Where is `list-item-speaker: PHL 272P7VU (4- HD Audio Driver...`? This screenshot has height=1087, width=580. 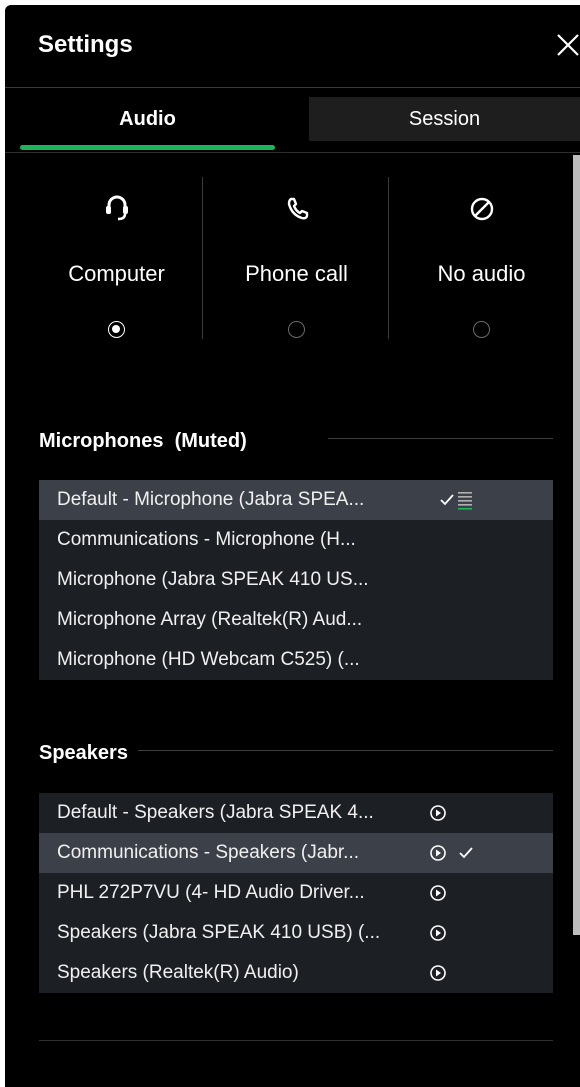
list-item-speaker: PHL 272P7VU (4- HD Audio Driver... is located at coordinates (296, 893).